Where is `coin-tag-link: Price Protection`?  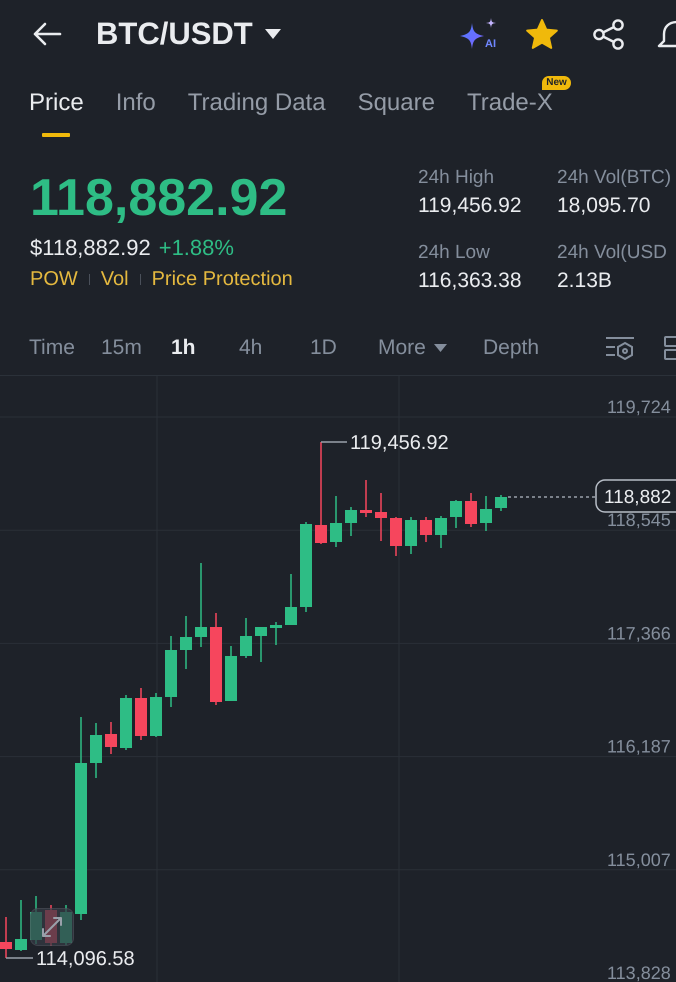 coin-tag-link: Price Protection is located at coordinates (222, 279).